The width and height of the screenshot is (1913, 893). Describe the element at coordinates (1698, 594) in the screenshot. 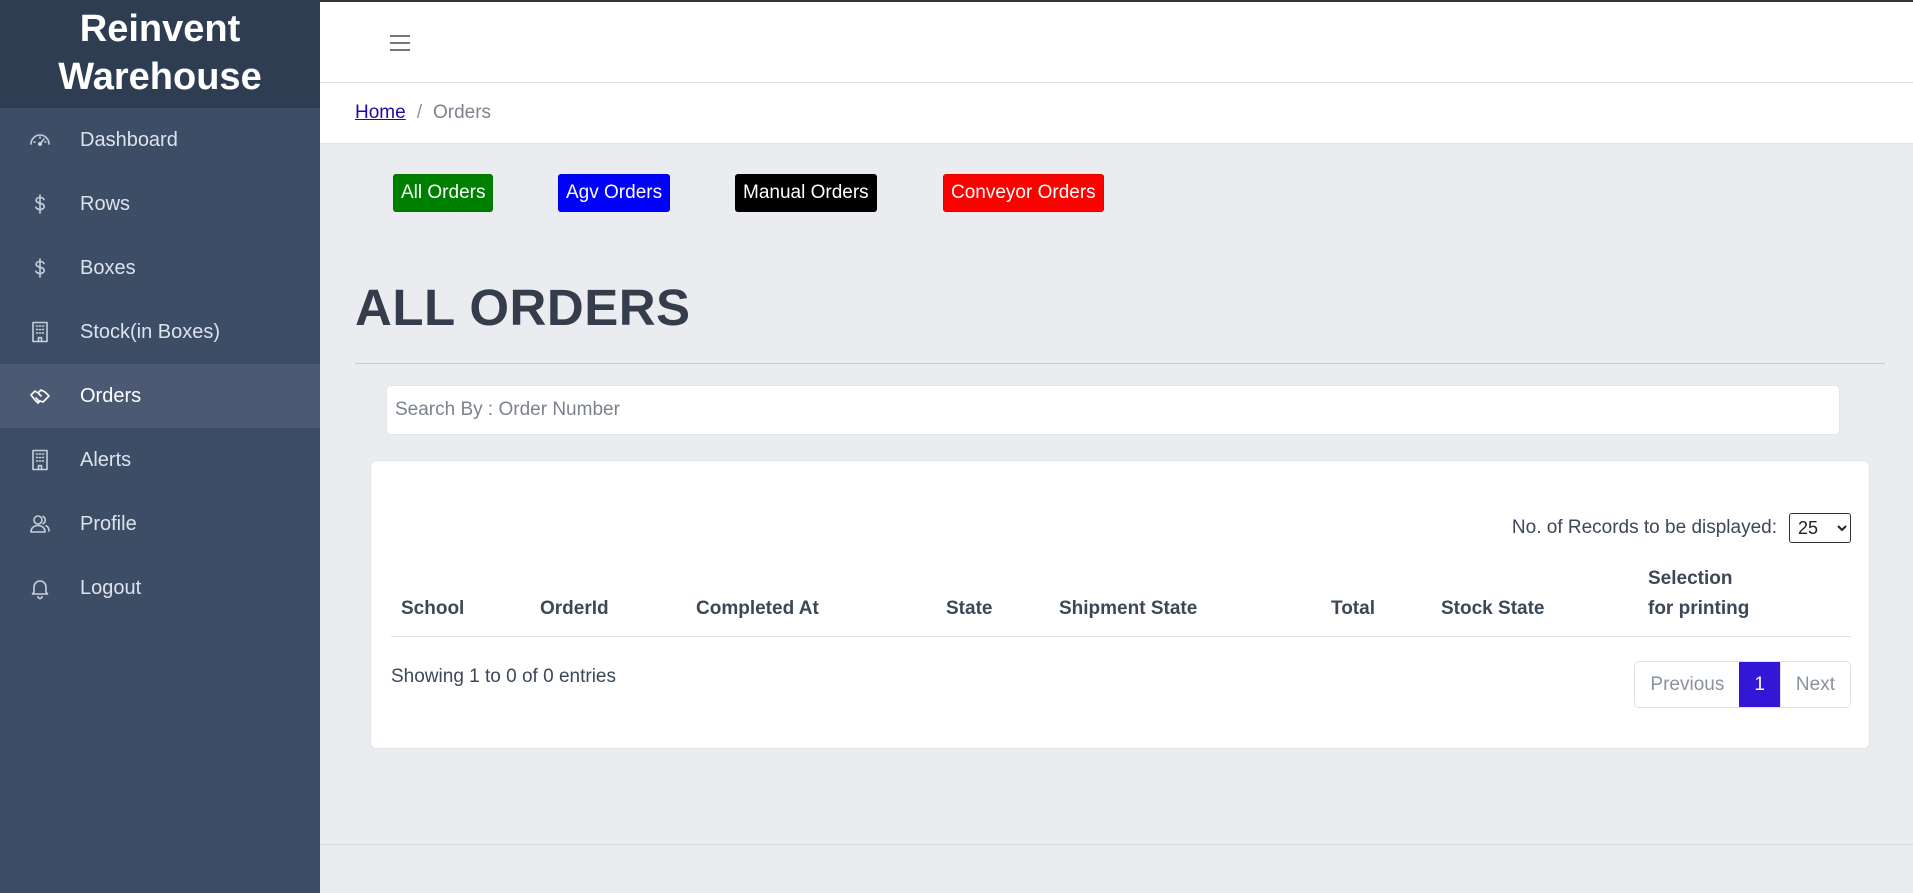

I see `column-header-selection-for-printing: Selection for printing` at that location.